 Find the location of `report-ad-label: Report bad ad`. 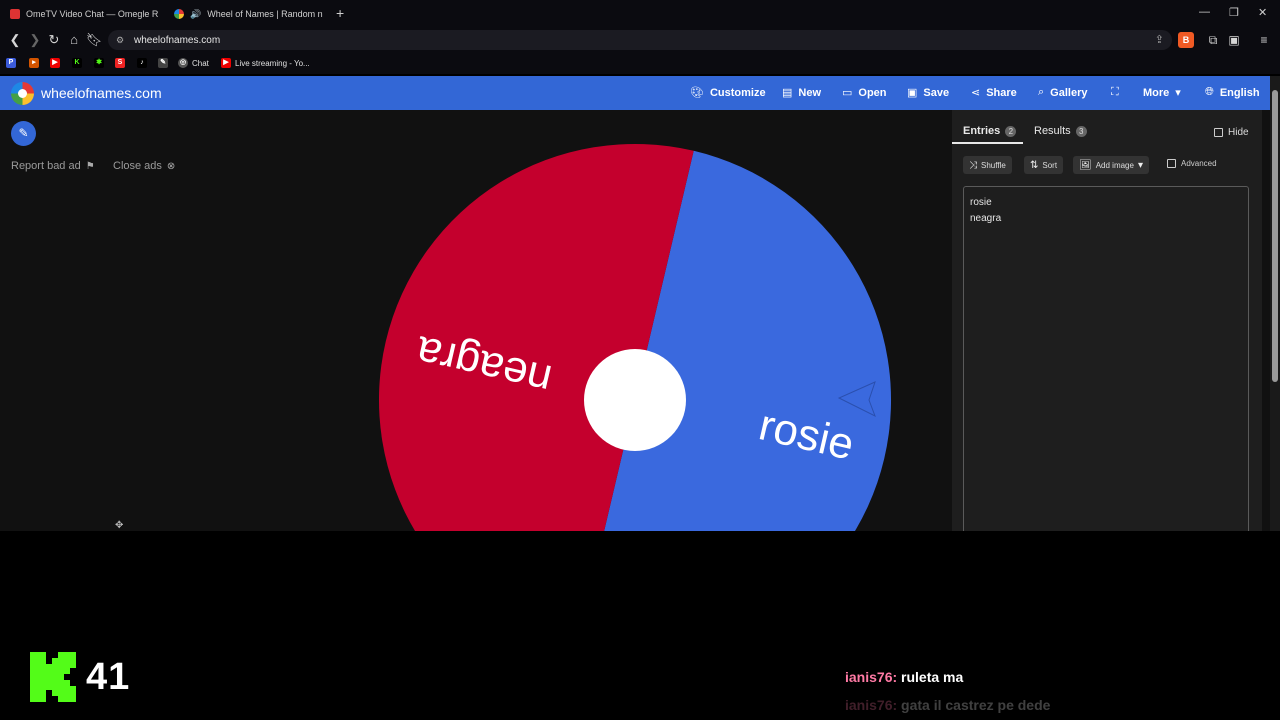

report-ad-label: Report bad ad is located at coordinates (46, 166).